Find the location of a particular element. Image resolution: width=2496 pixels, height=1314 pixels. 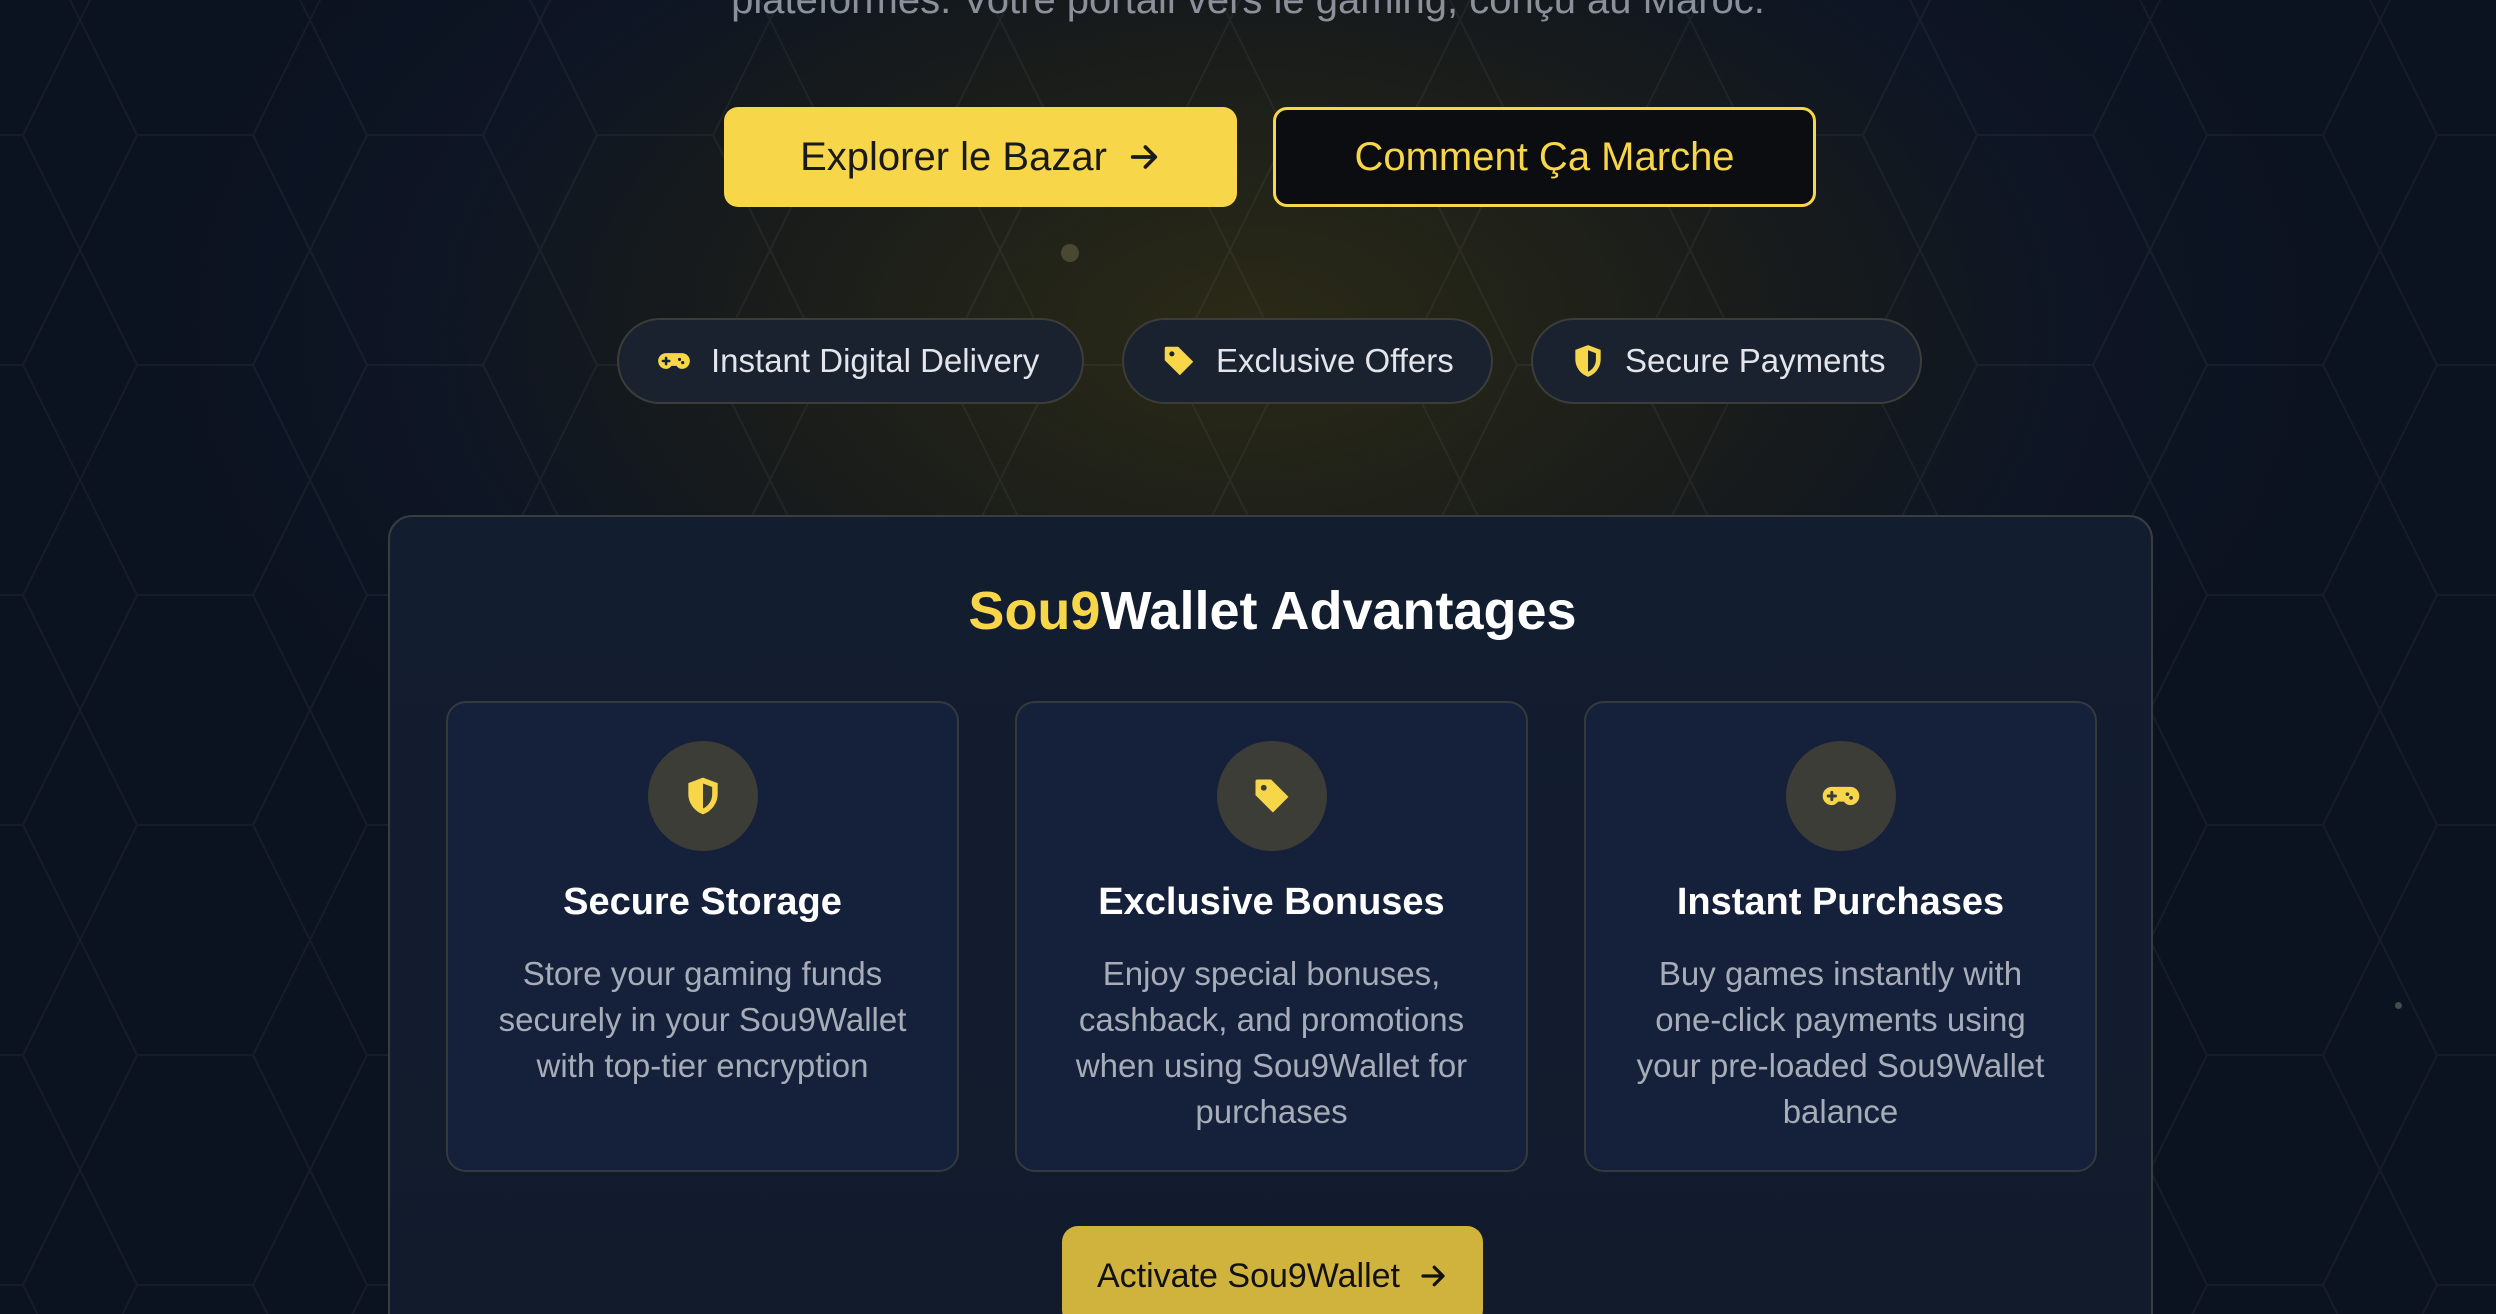

wallet-advantages-title: Sou9Wallet Advantages is located at coordinates (1272, 611).